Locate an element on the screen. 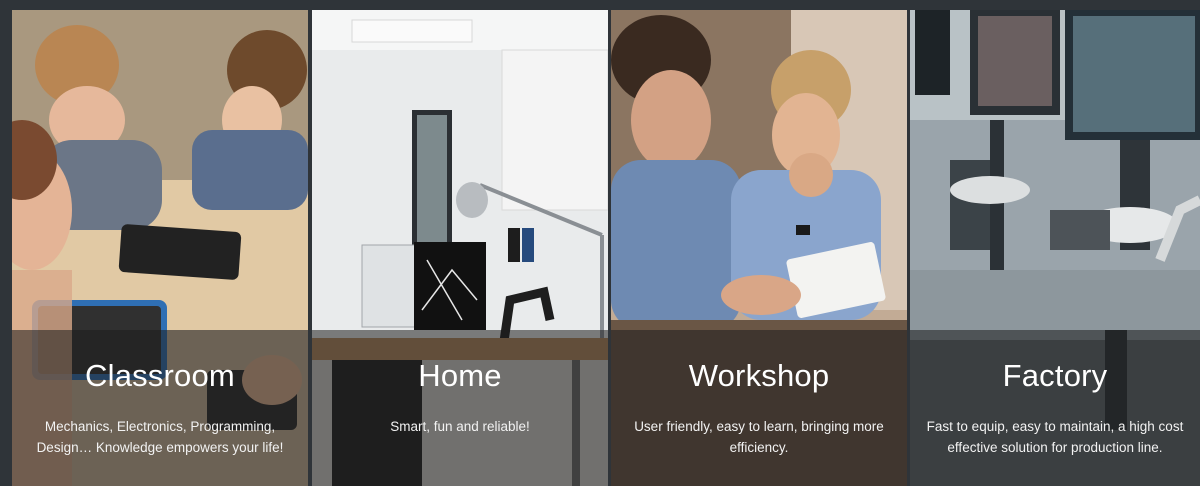  home-description-line-1: Smart, fun and reliable! is located at coordinates (460, 426).